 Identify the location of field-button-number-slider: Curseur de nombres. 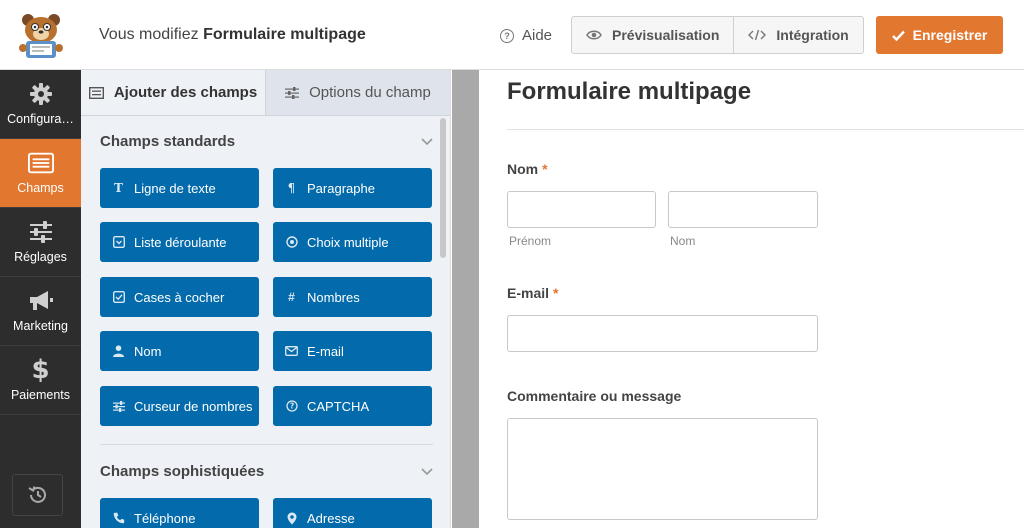
(179, 406).